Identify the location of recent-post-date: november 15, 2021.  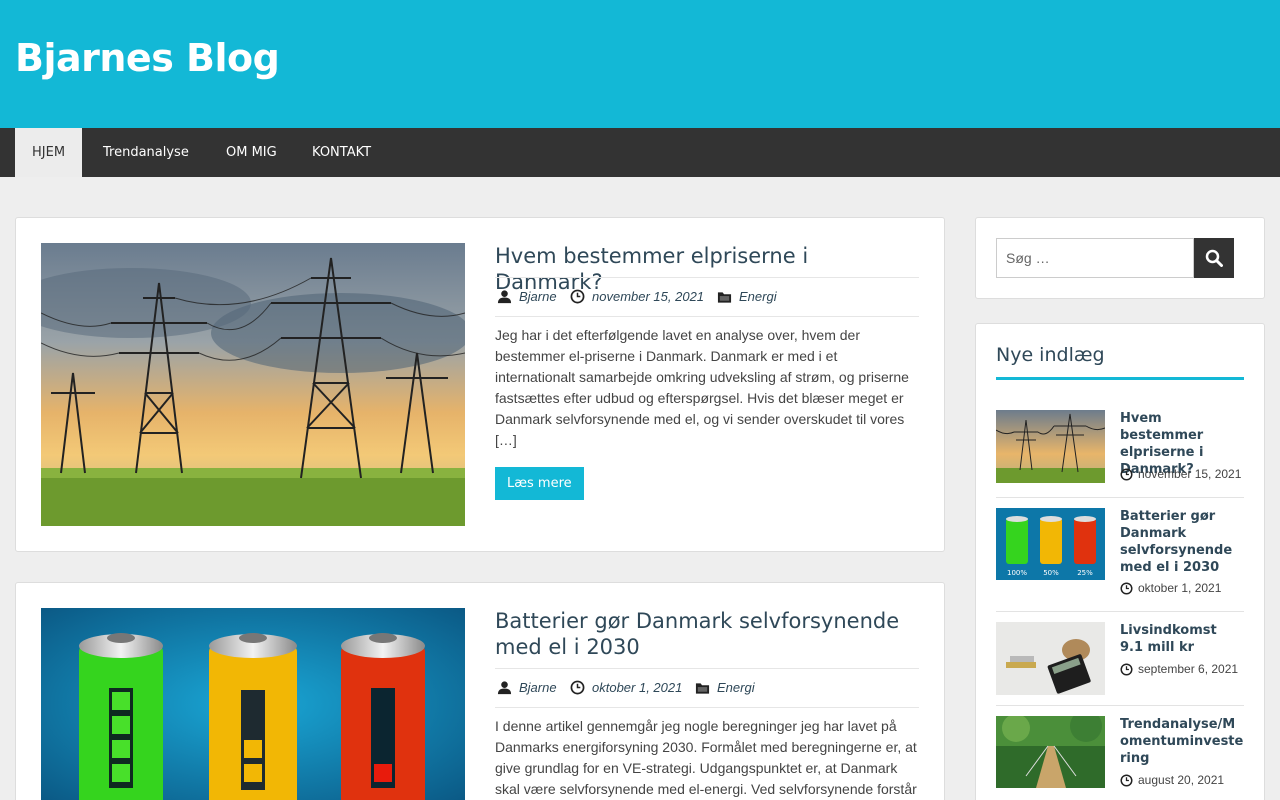
(1180, 474).